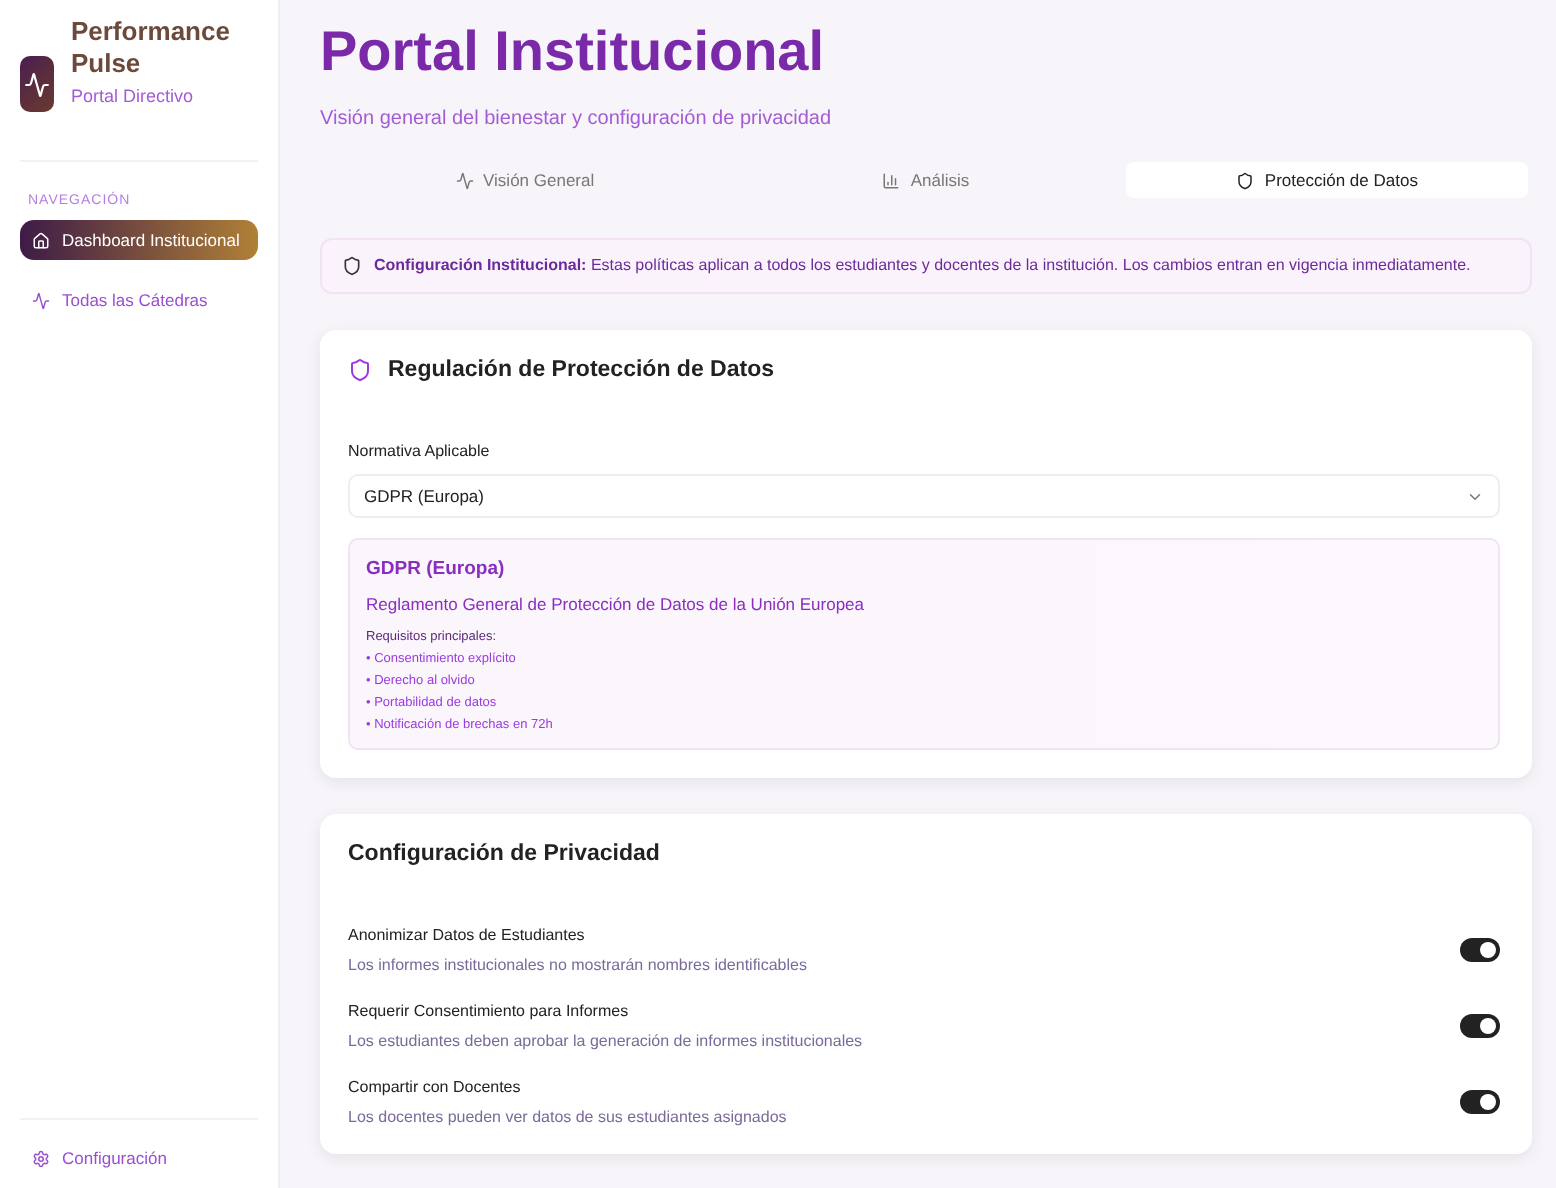 The image size is (1556, 1188). Describe the element at coordinates (489, 1011) in the screenshot. I see `setting-label: Requerir Consentimiento para Informes` at that location.